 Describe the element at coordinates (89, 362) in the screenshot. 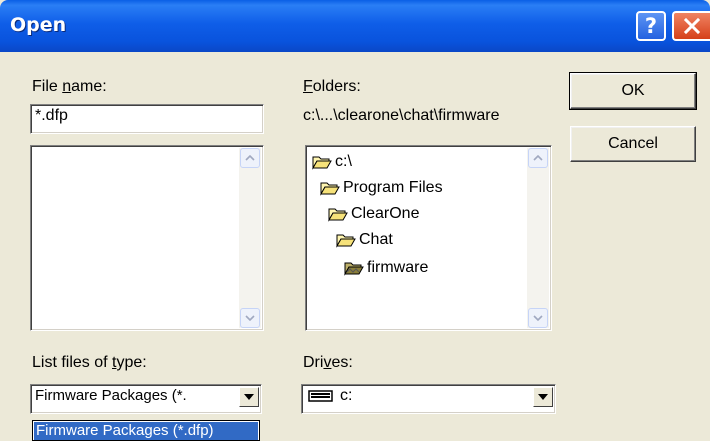

I see `file-type-label: List files of type:` at that location.